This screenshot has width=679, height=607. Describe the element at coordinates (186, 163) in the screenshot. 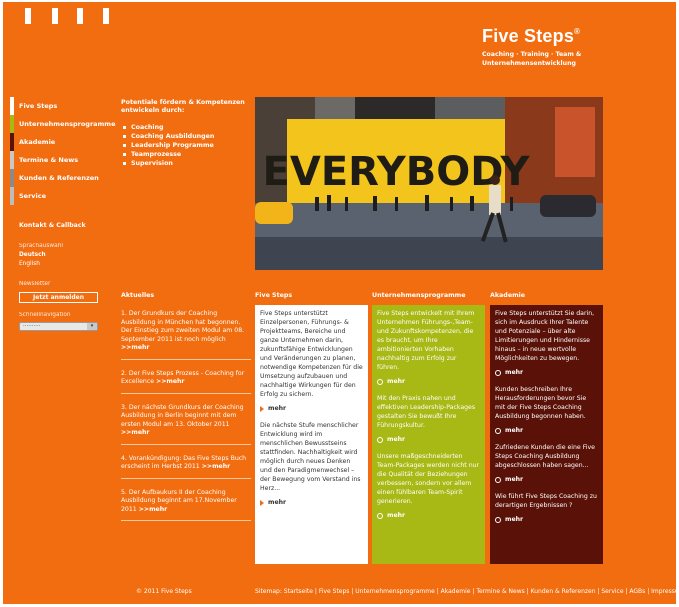

I see `intro-list-item: Supervision` at that location.